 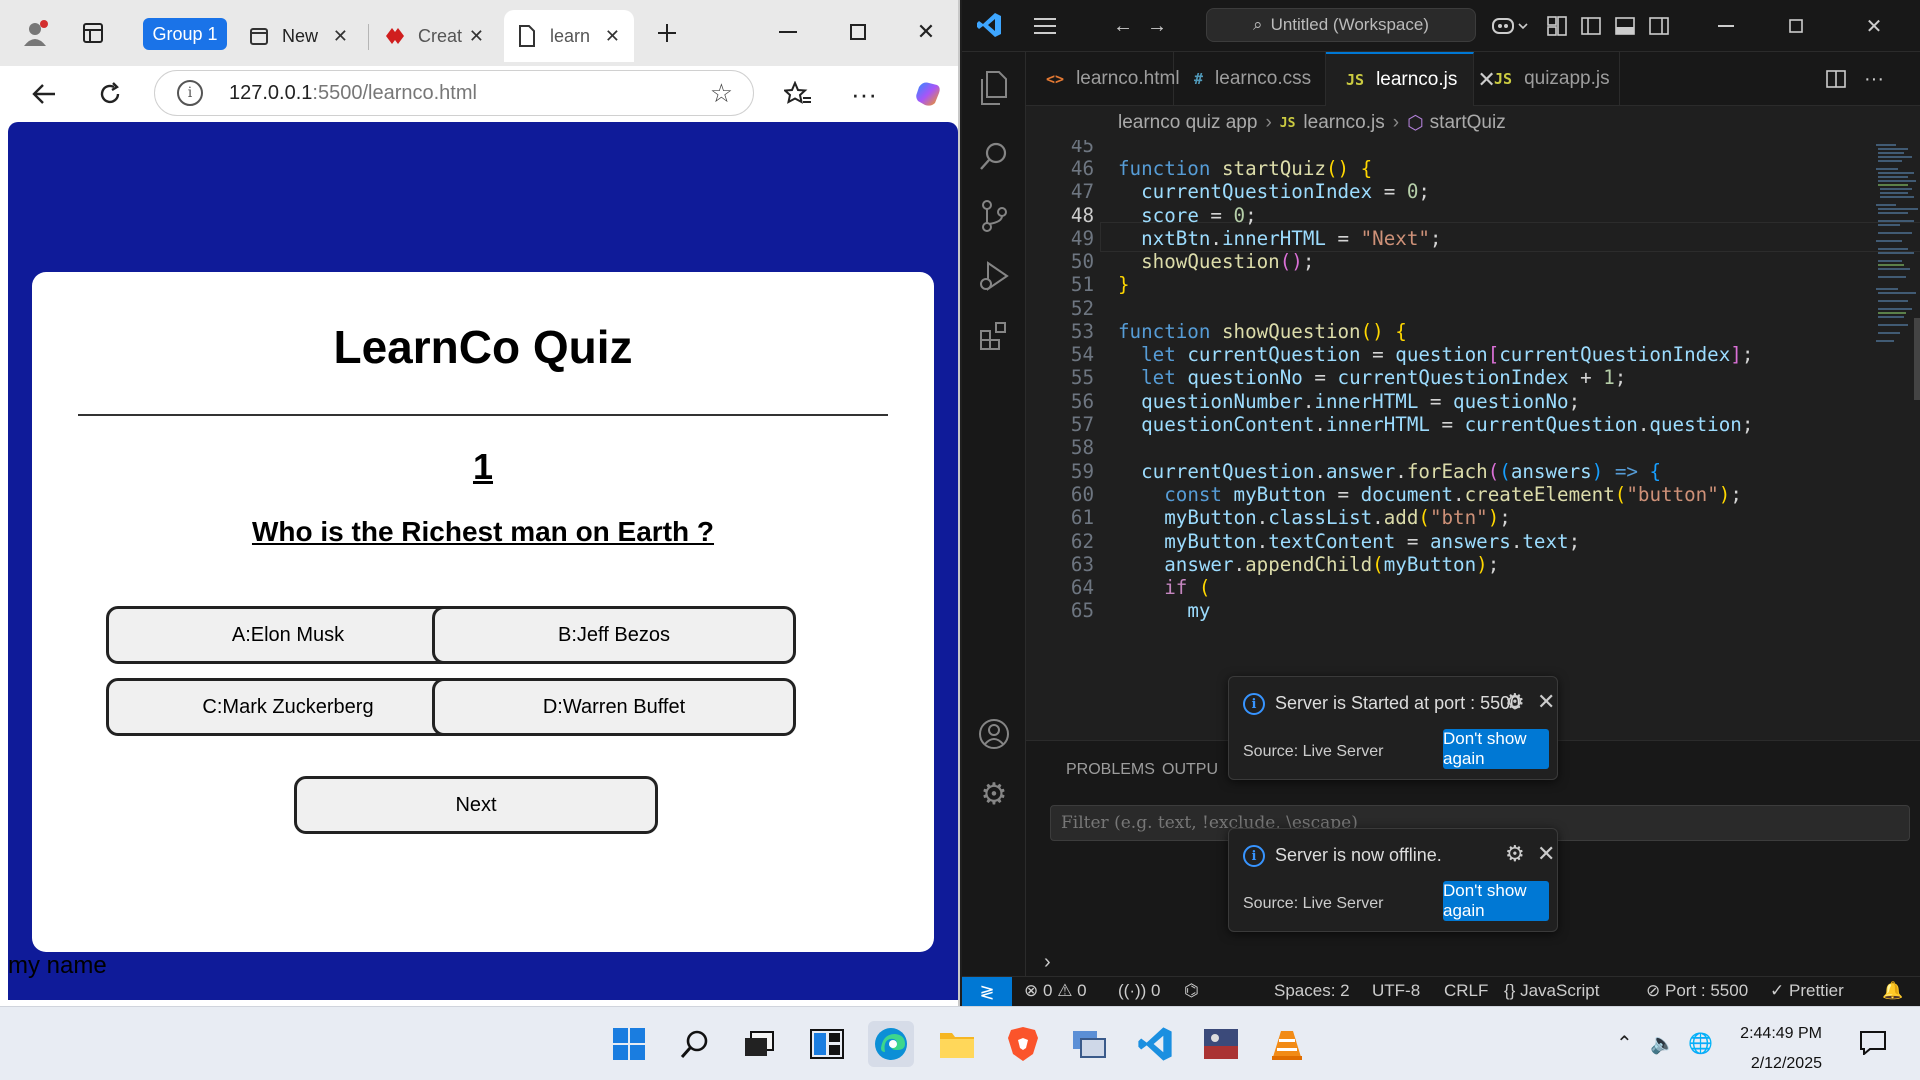 What do you see at coordinates (994, 216) in the screenshot?
I see `source-control-icon` at bounding box center [994, 216].